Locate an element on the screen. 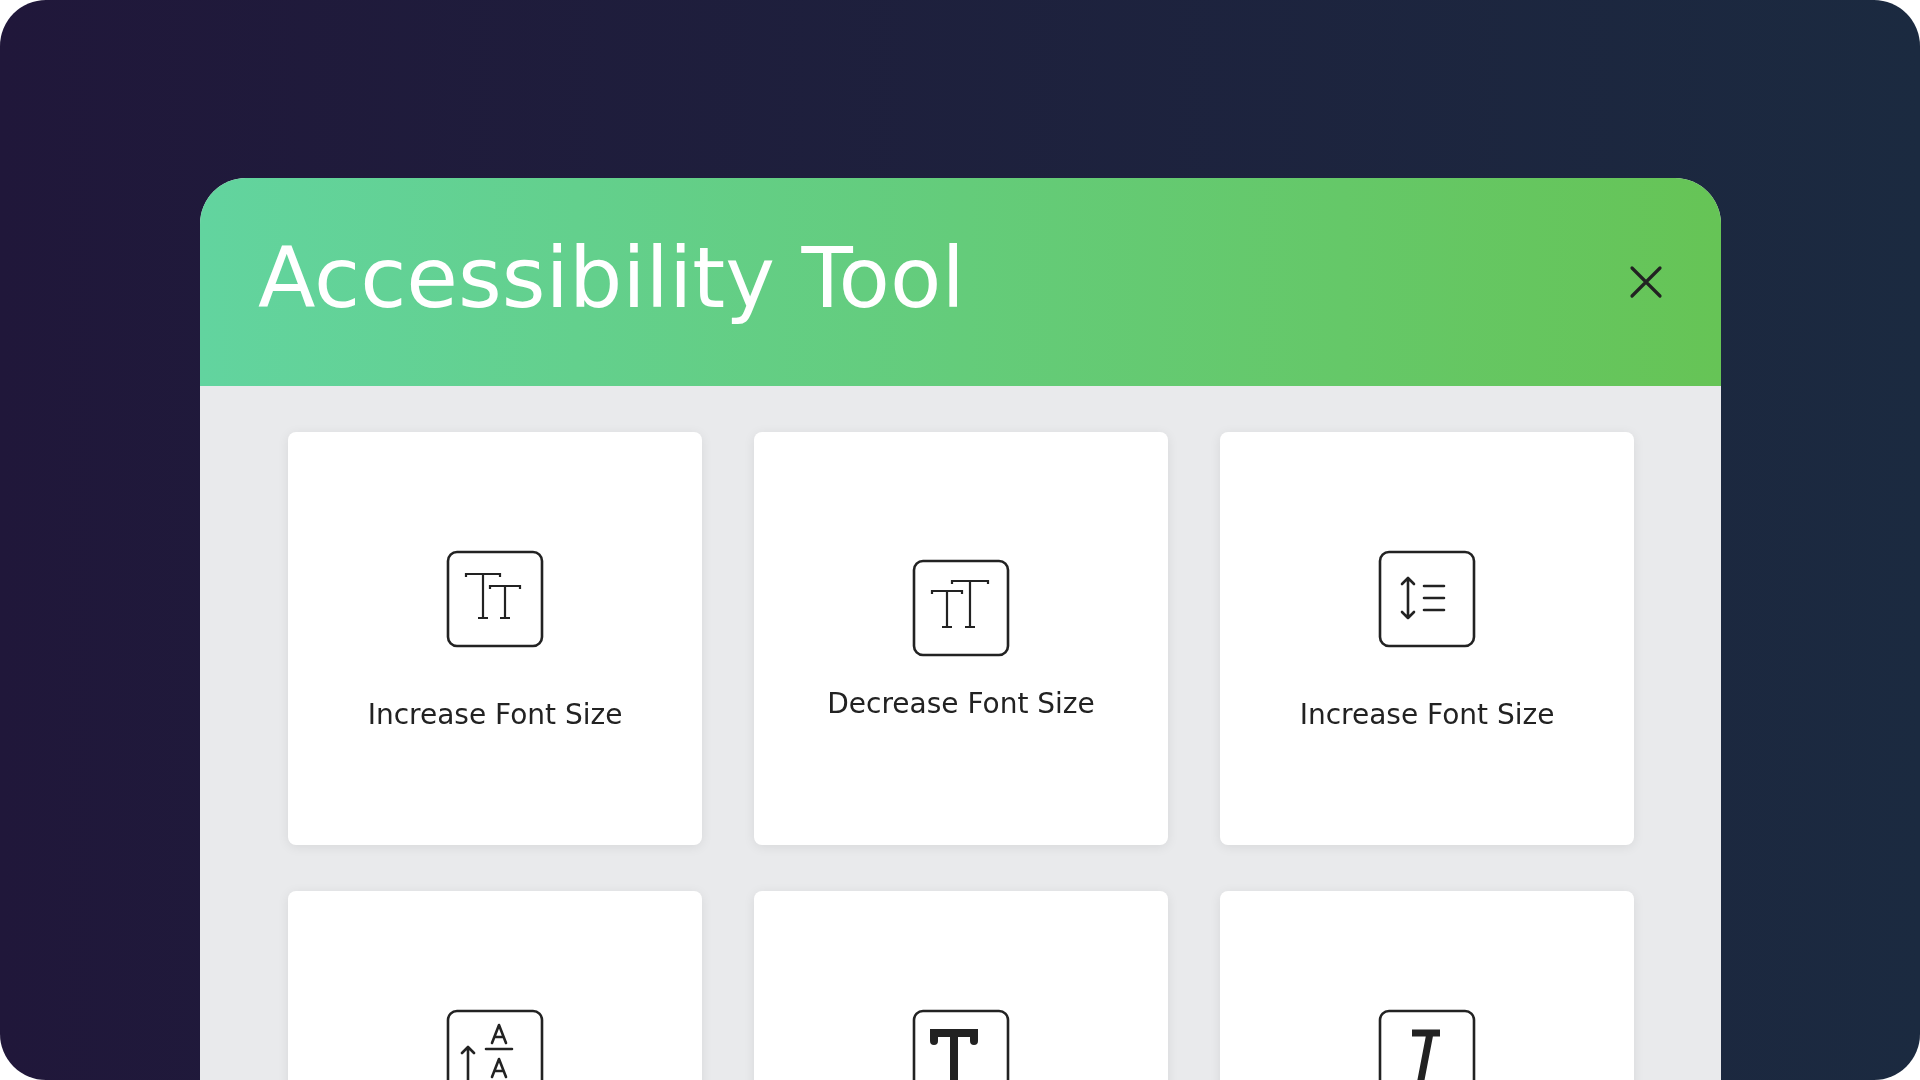 This screenshot has width=1920, height=1080. italic-text-icon is located at coordinates (1427, 1044).